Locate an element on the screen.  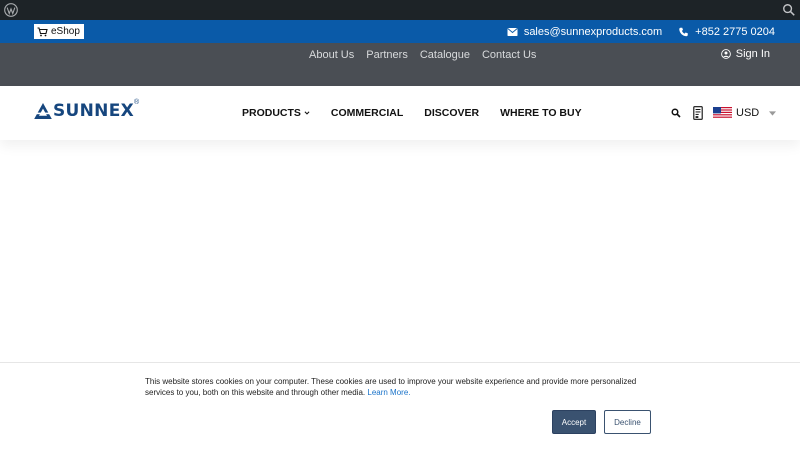
nav-discover-label: DISCOVER is located at coordinates (452, 113).